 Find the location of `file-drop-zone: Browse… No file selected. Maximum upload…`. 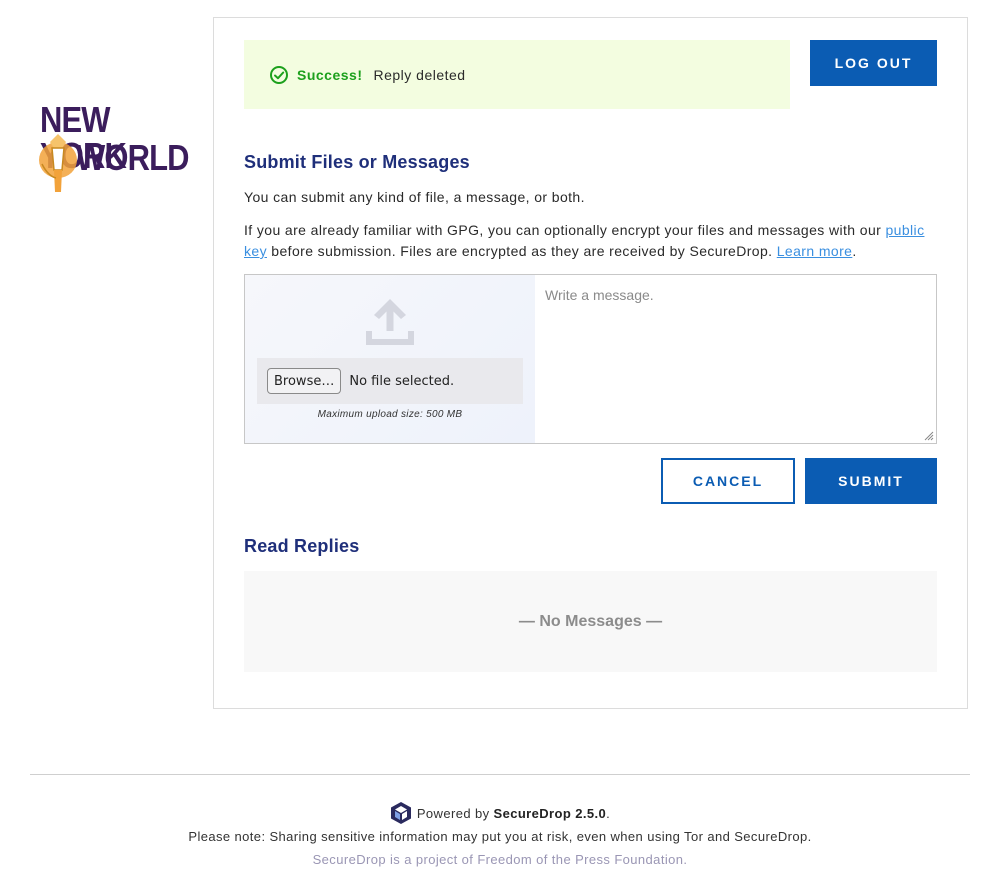

file-drop-zone: Browse… No file selected. Maximum upload… is located at coordinates (390, 359).